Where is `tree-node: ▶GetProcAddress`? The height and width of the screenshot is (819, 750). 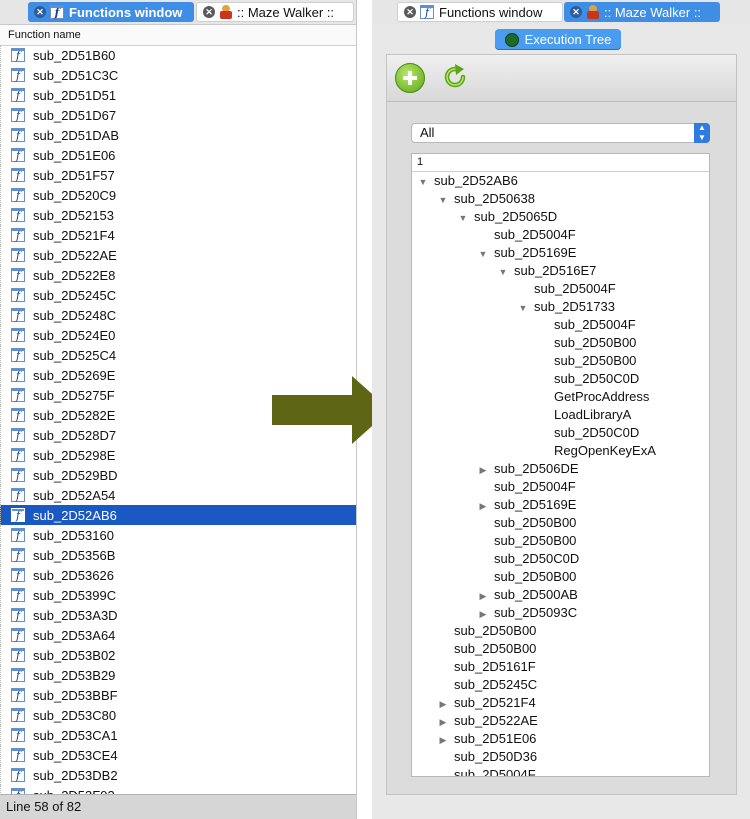
tree-node: ▶GetProcAddress is located at coordinates (560, 397).